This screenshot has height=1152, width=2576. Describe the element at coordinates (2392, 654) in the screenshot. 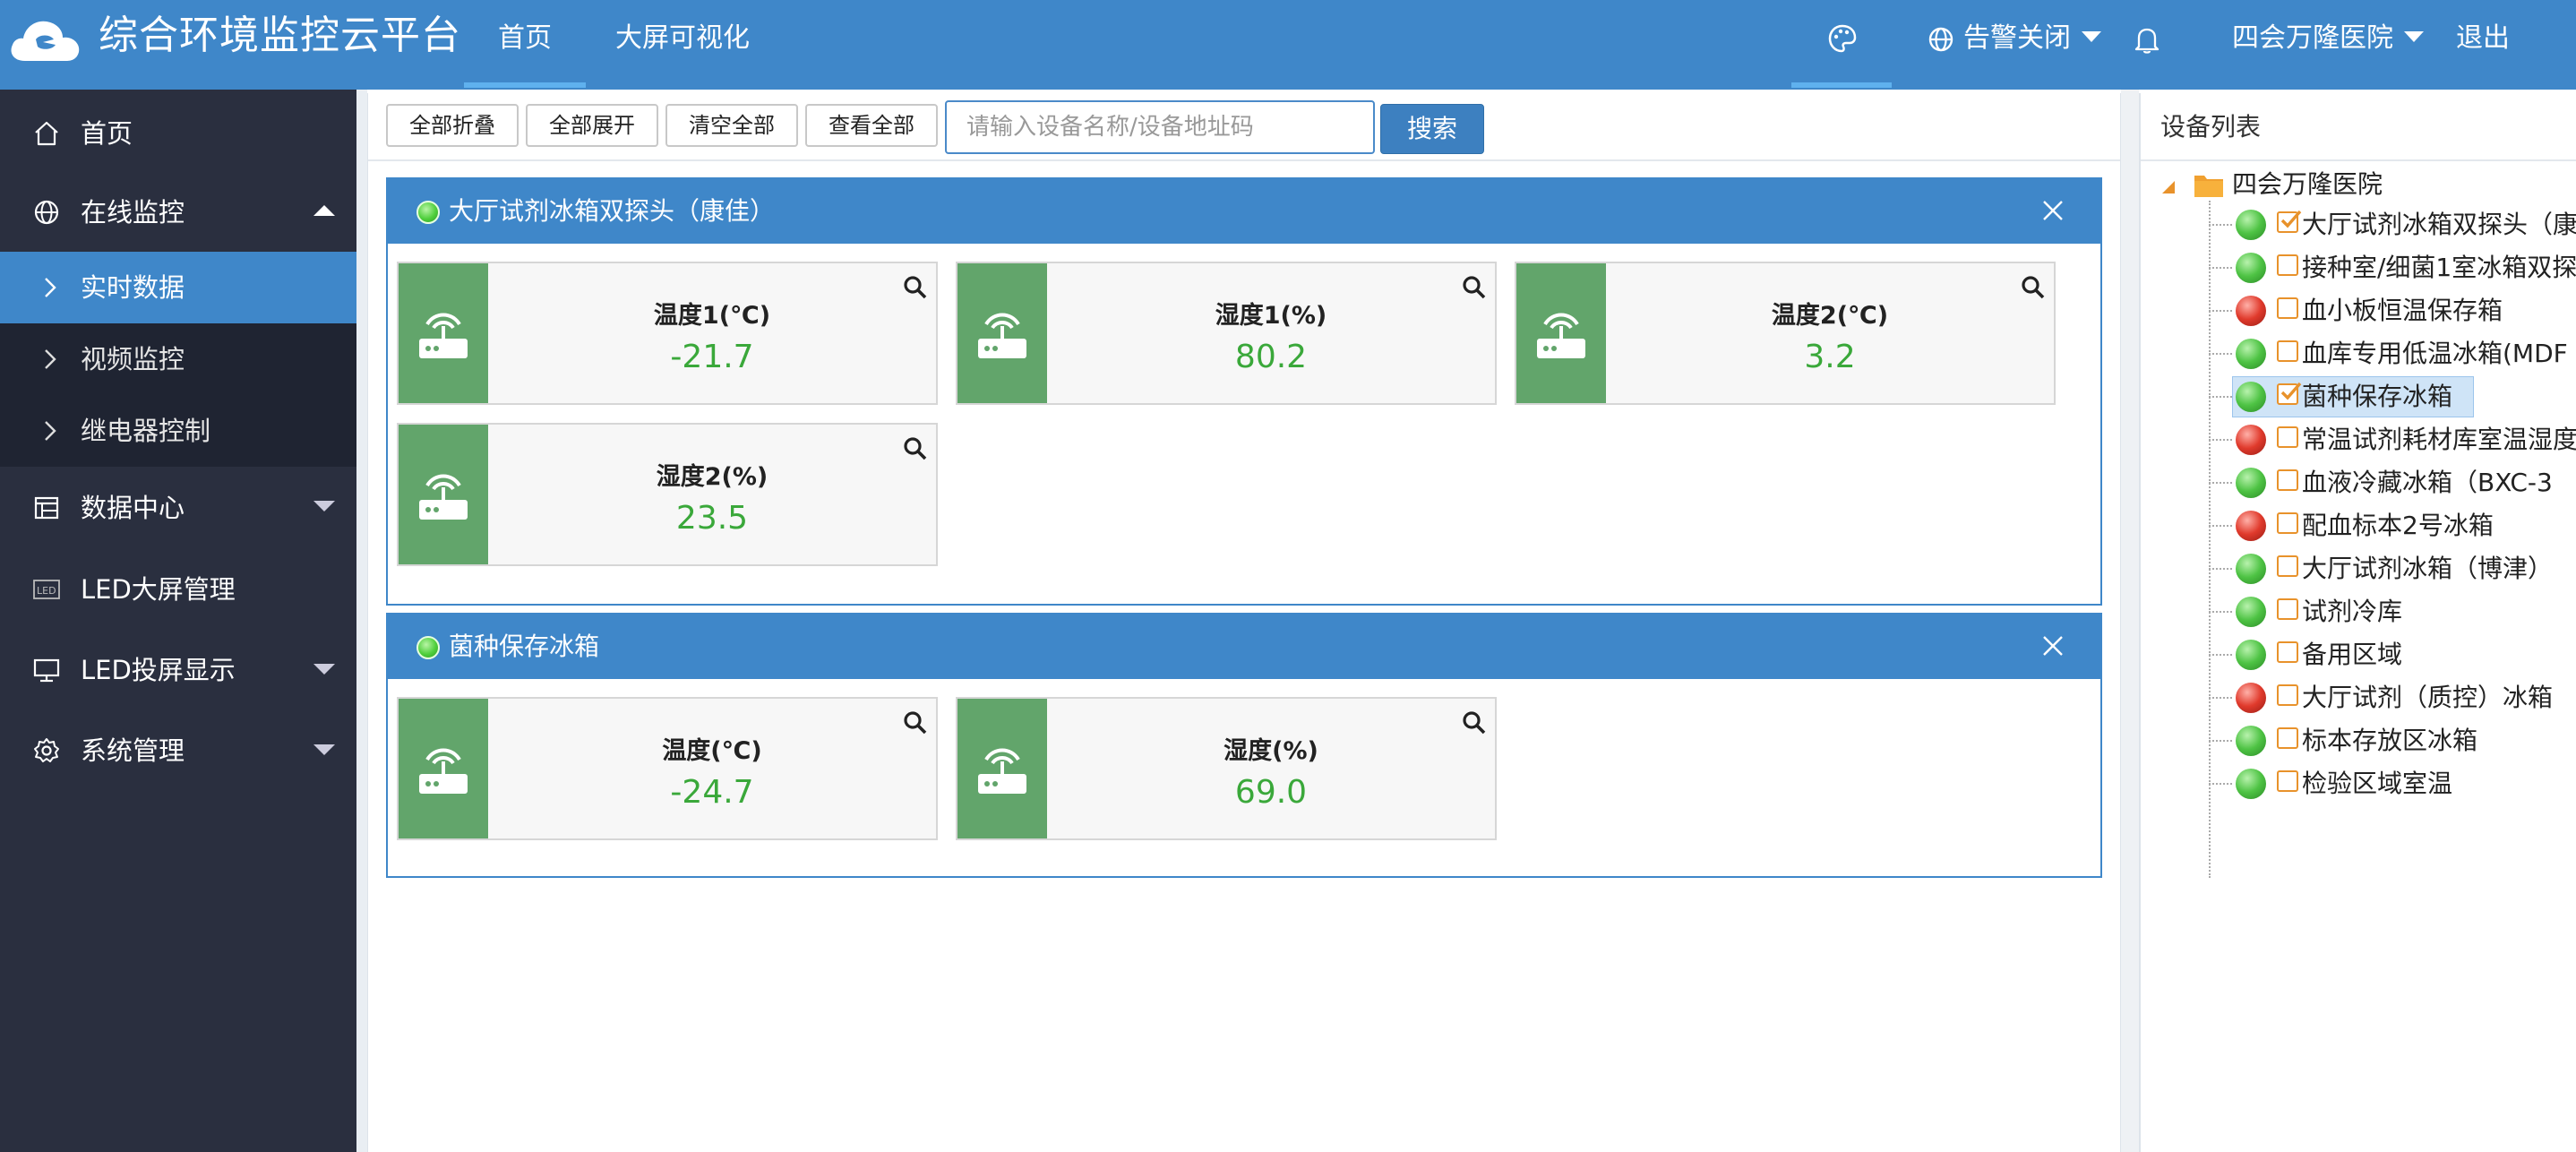

I see `device-tree-item: 备用区域` at that location.